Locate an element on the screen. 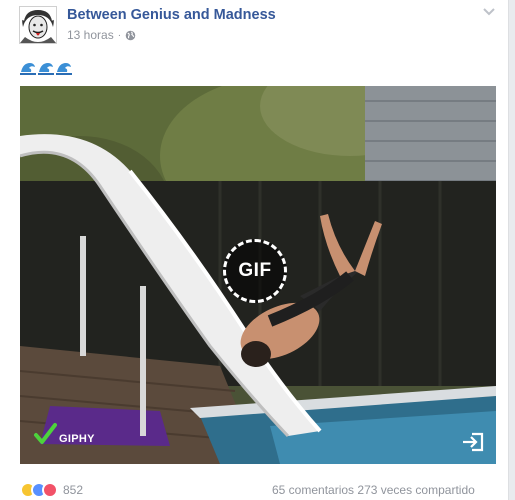 The width and height of the screenshot is (515, 500). gif-label: GIF is located at coordinates (255, 270).